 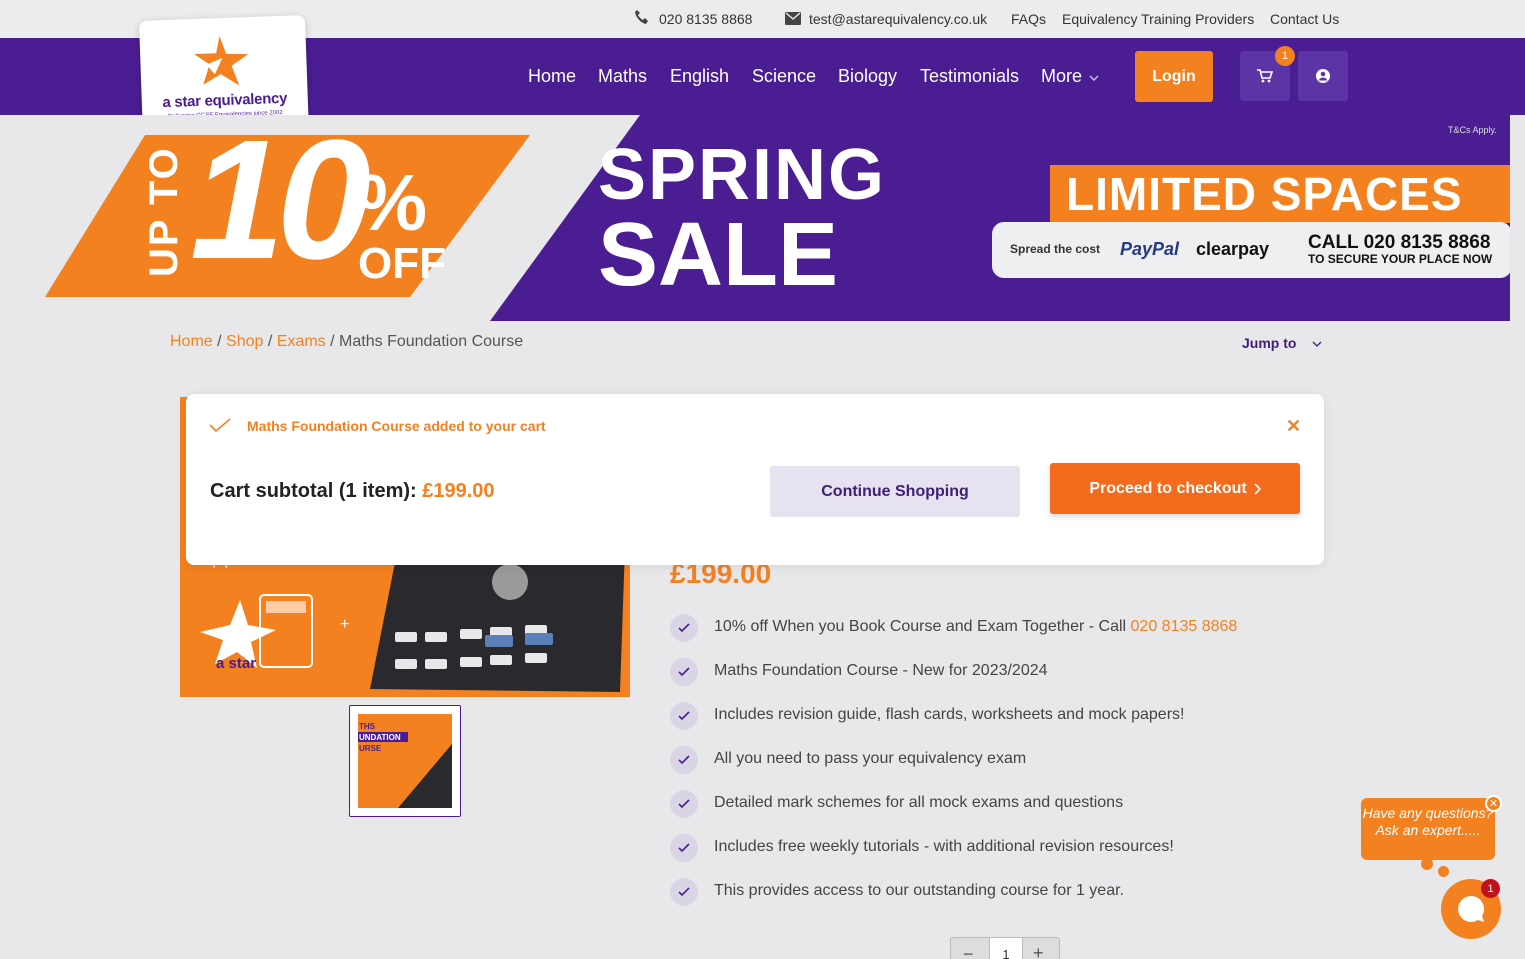 I want to click on login-button: Login, so click(x=1174, y=76).